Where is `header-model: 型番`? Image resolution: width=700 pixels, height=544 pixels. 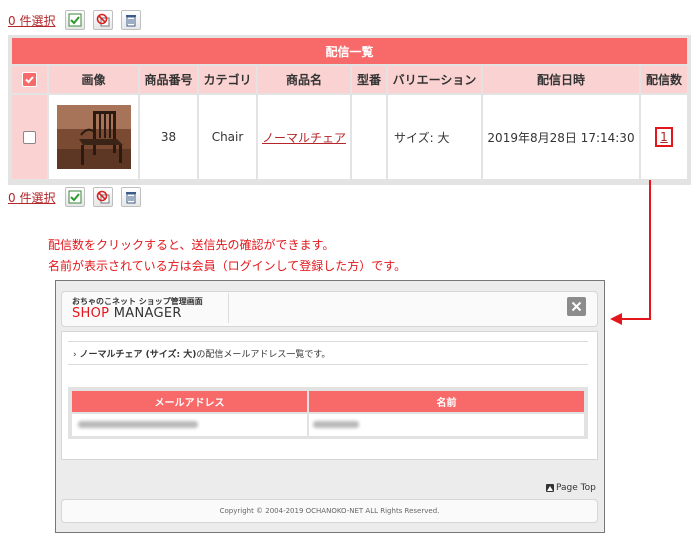 header-model: 型番 is located at coordinates (369, 79).